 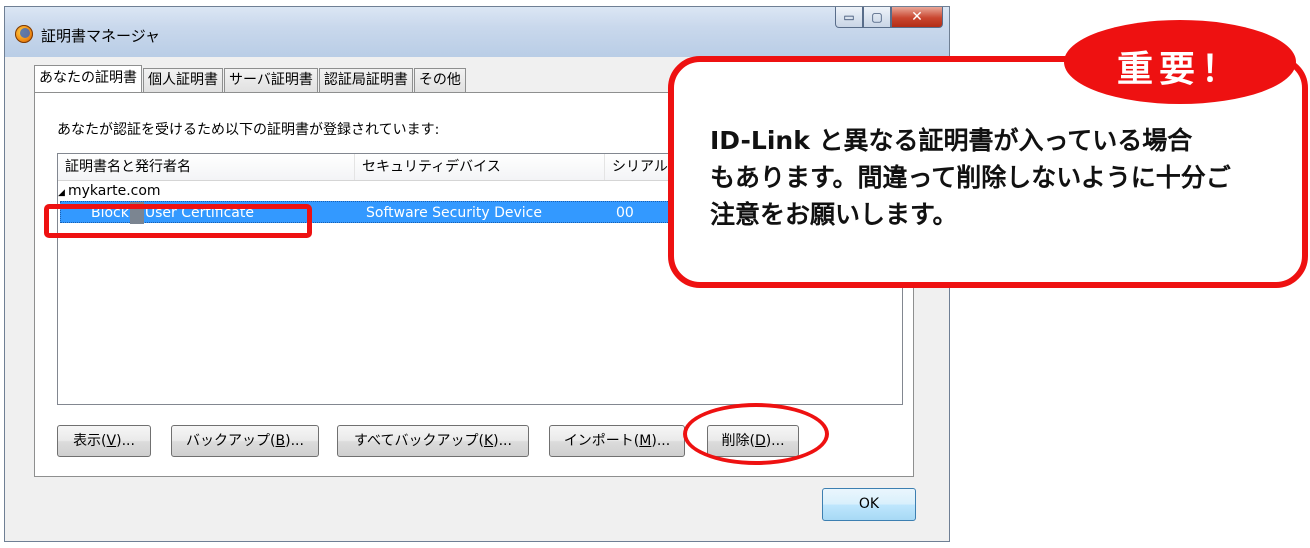 What do you see at coordinates (869, 504) in the screenshot?
I see `ok-button: OK` at bounding box center [869, 504].